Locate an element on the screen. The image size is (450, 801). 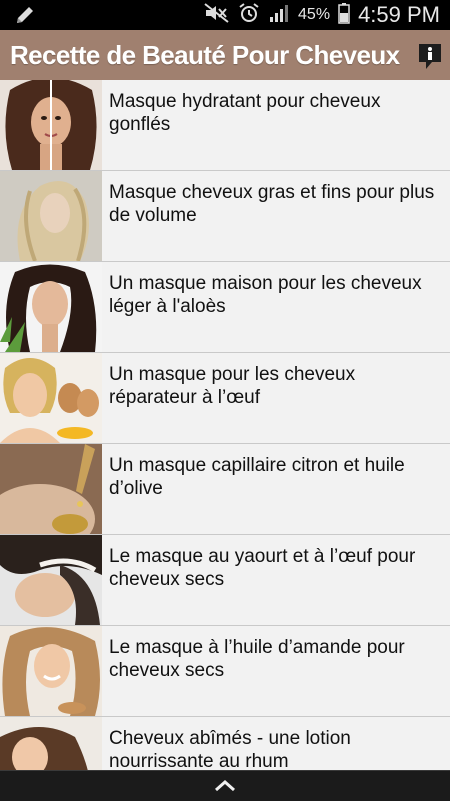
mute-icon is located at coordinates (217, 15).